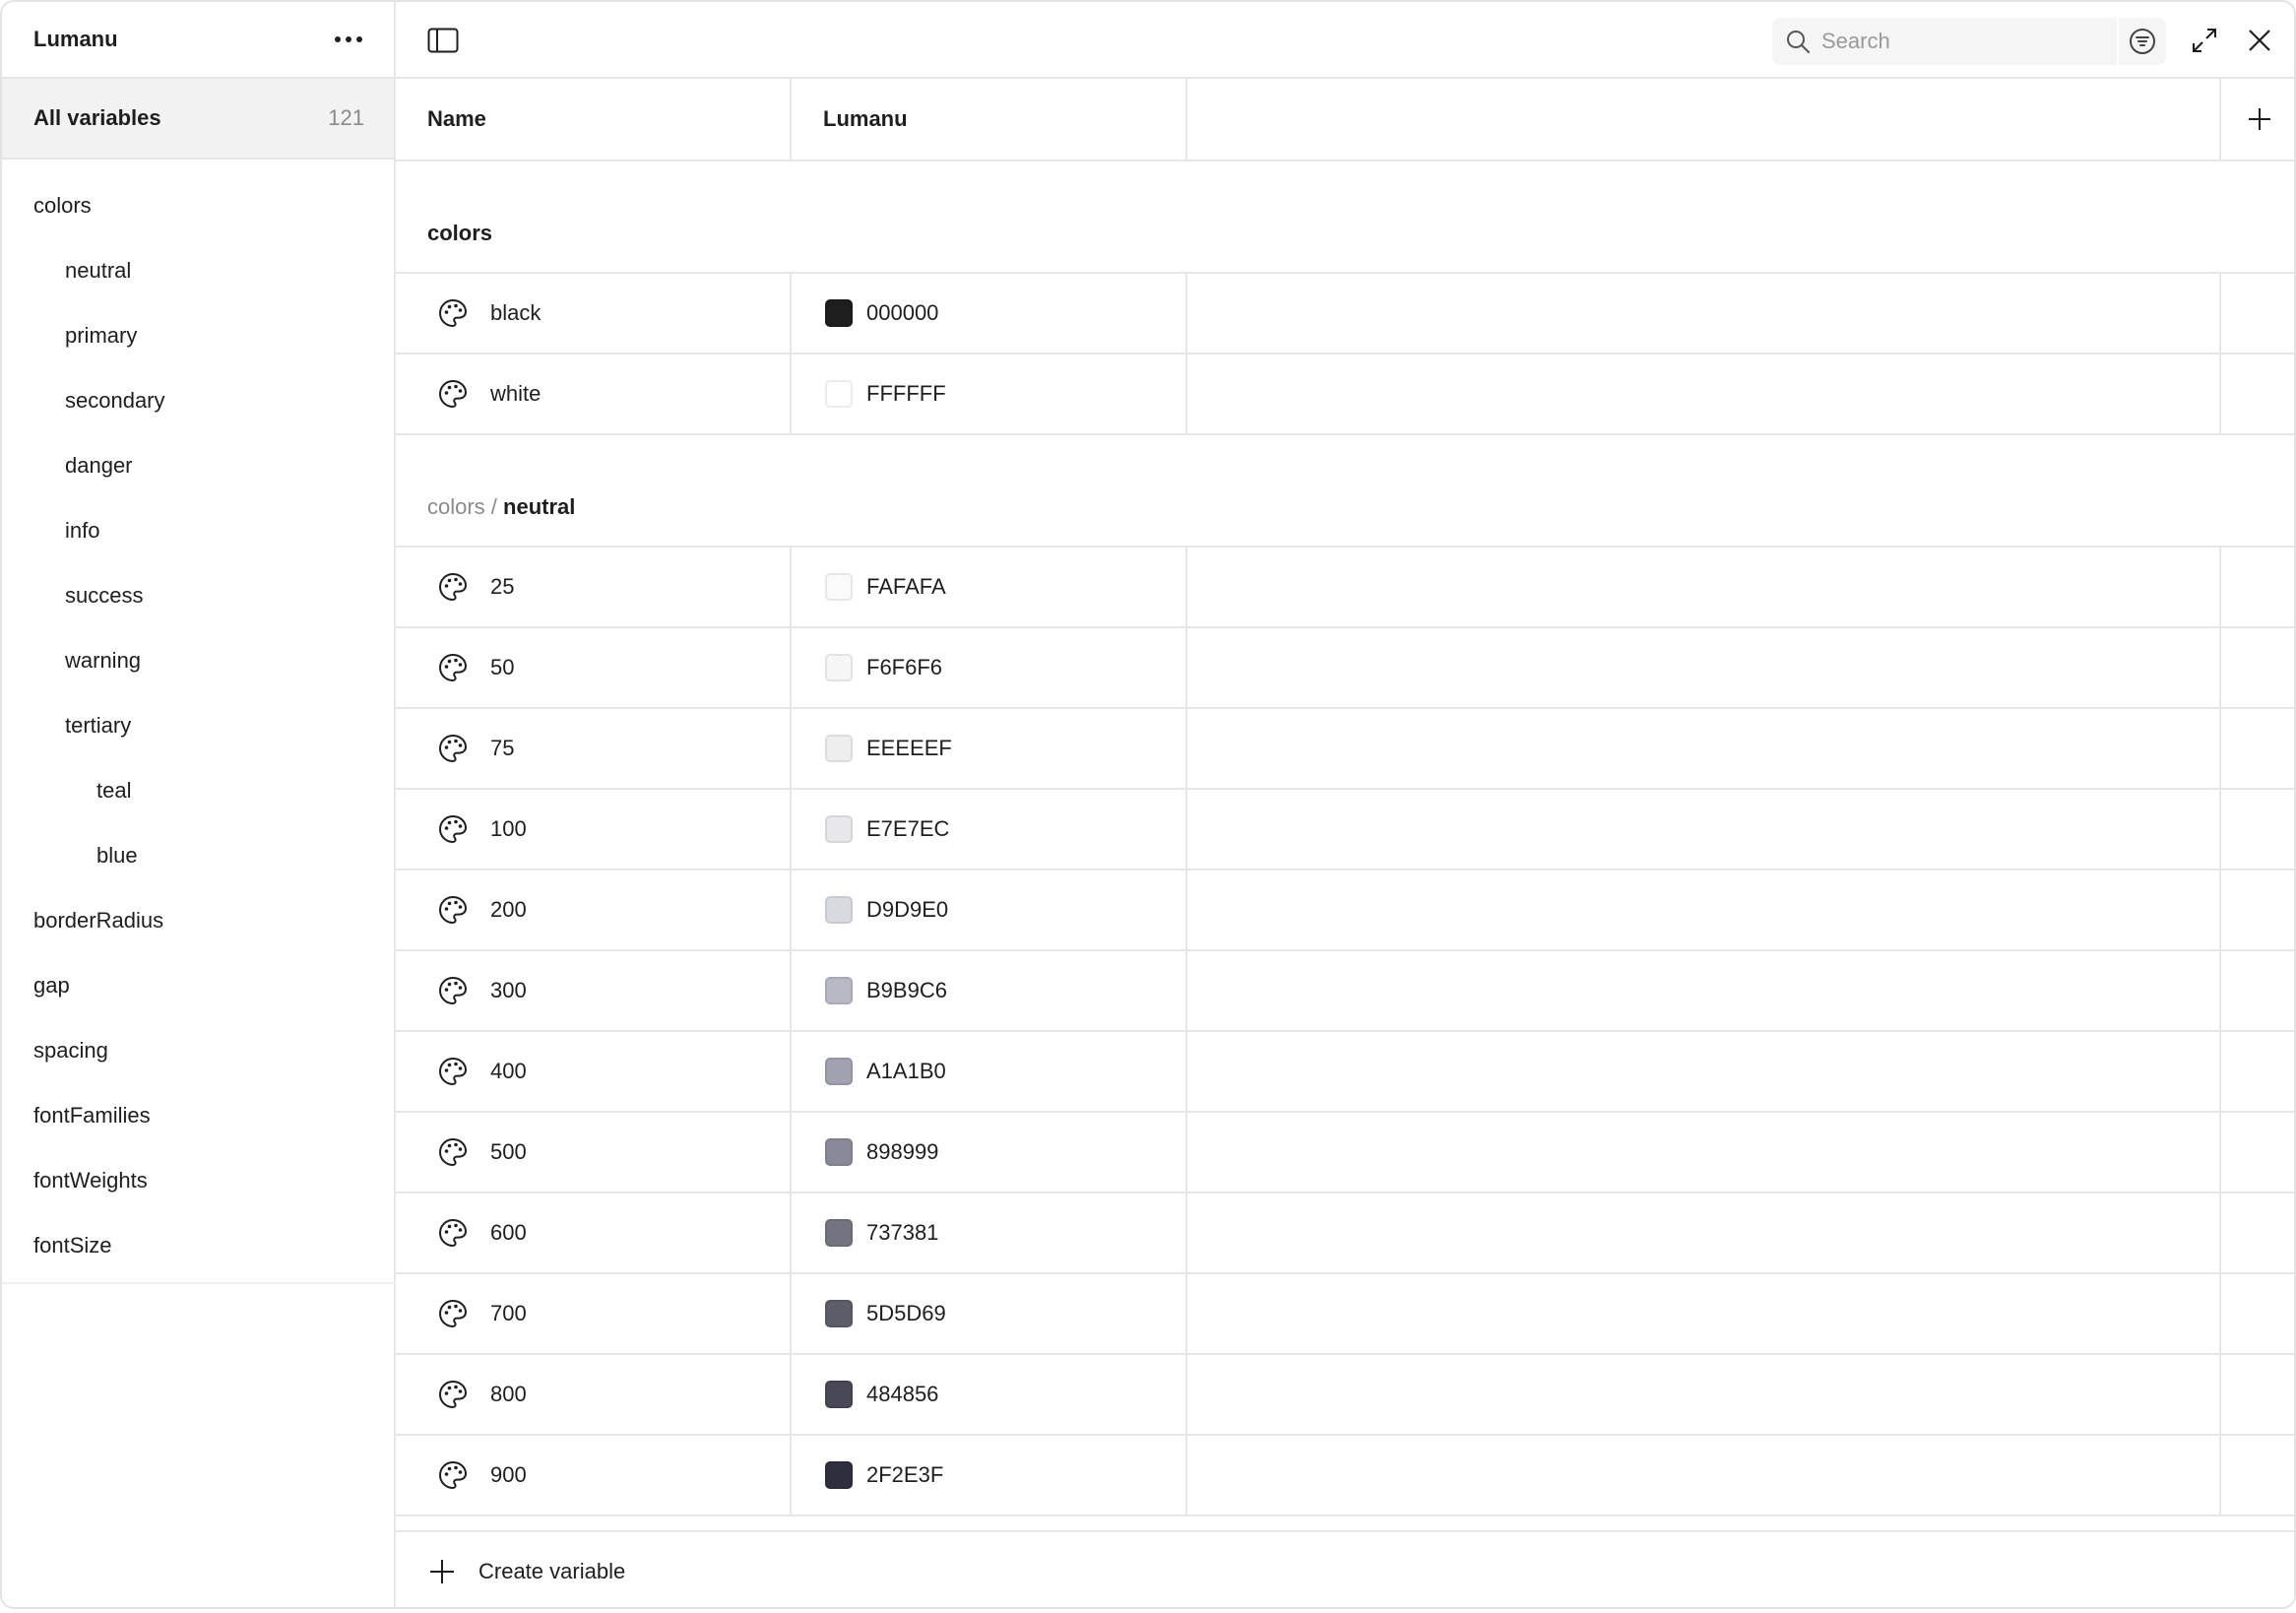 The height and width of the screenshot is (1613, 2296). Describe the element at coordinates (508, 1475) in the screenshot. I see `variable-name: 900` at that location.